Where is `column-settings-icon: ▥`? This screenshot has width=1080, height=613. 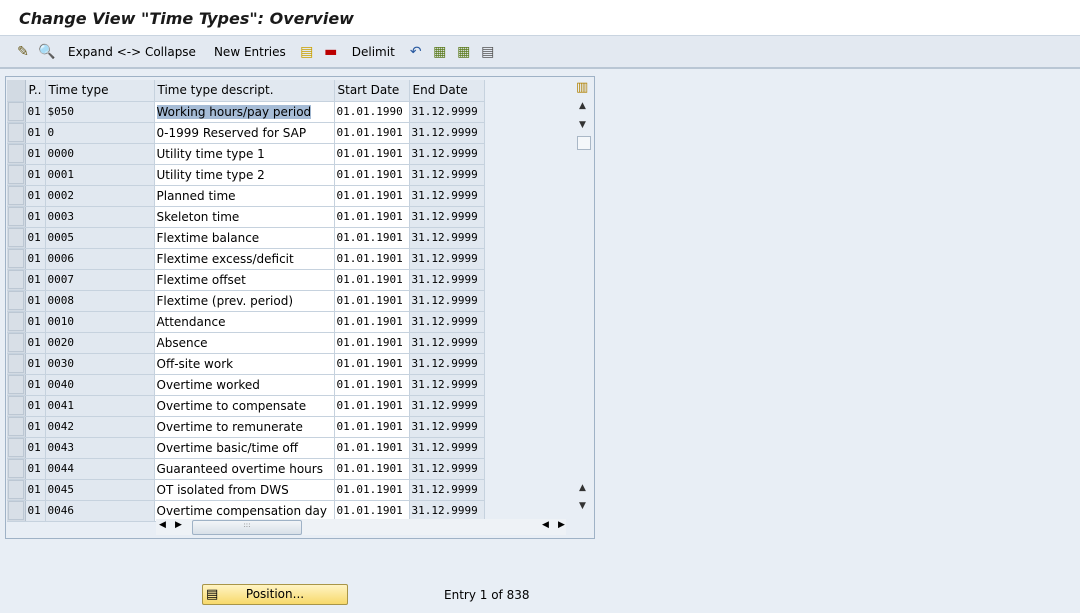
column-settings-icon: ▥ is located at coordinates (582, 87).